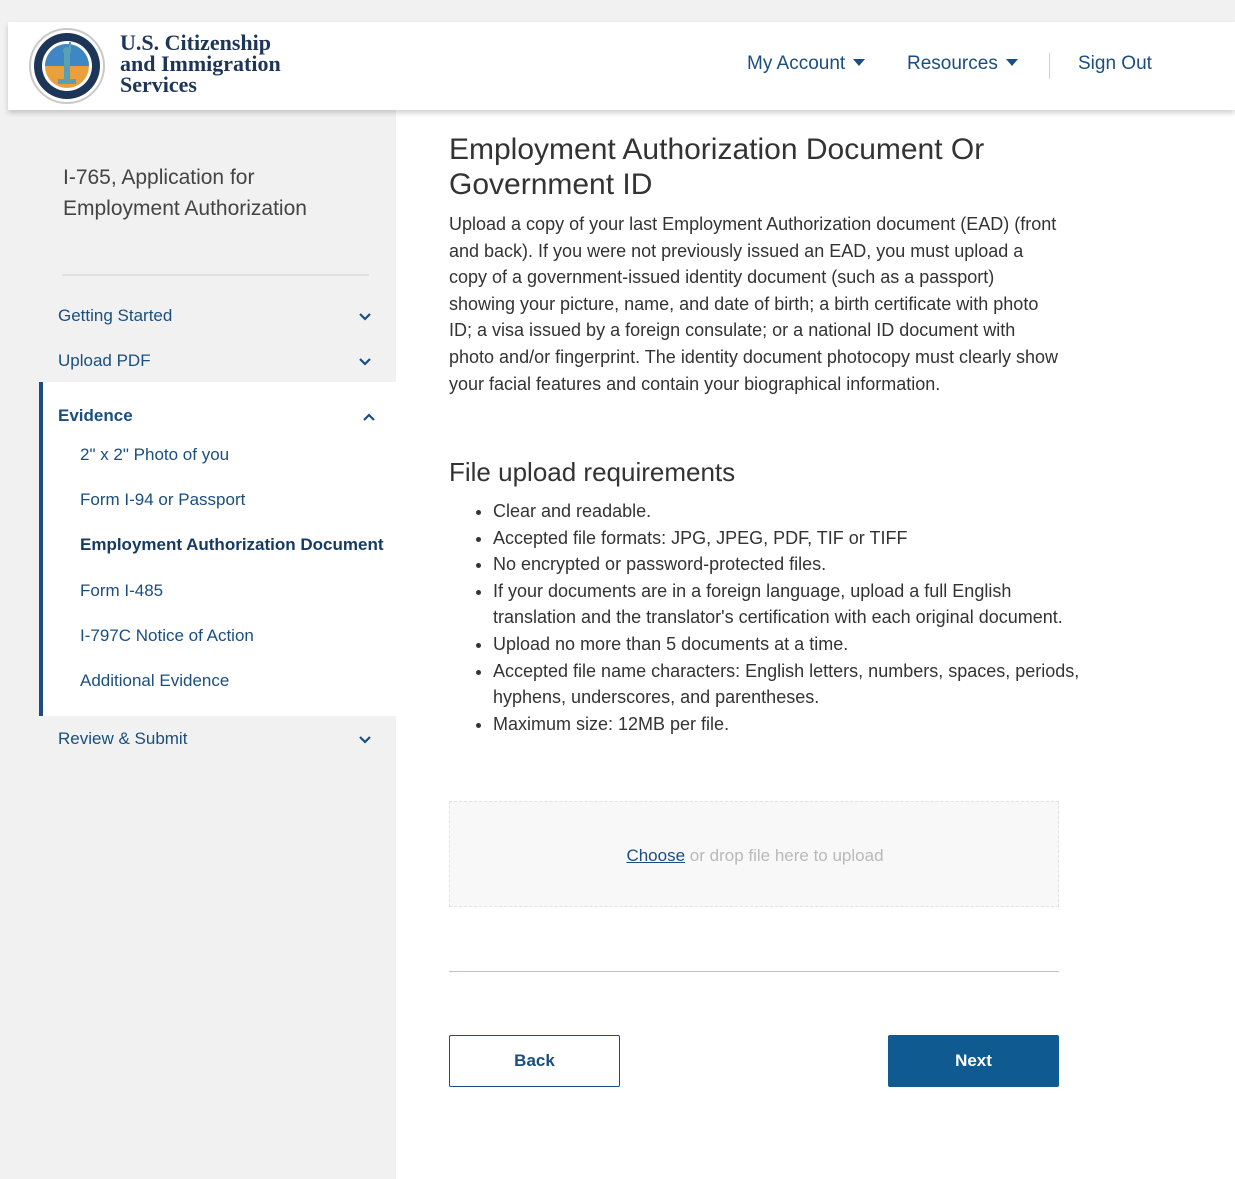  What do you see at coordinates (95, 416) in the screenshot?
I see `sidebar-item-evidence: Evidence` at bounding box center [95, 416].